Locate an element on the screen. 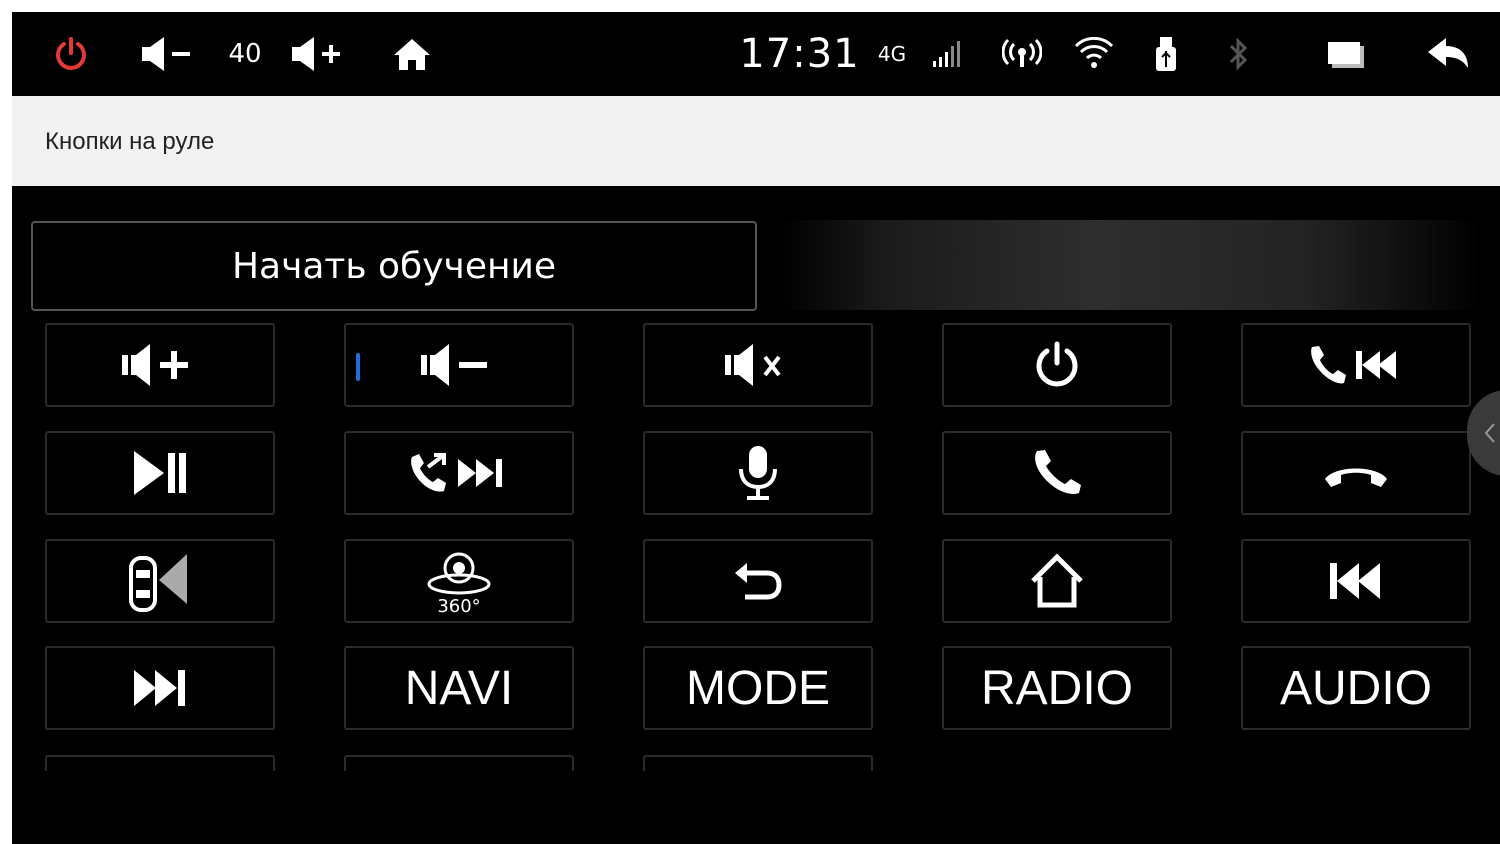 The image size is (1500, 844). mute-icon is located at coordinates (753, 365).